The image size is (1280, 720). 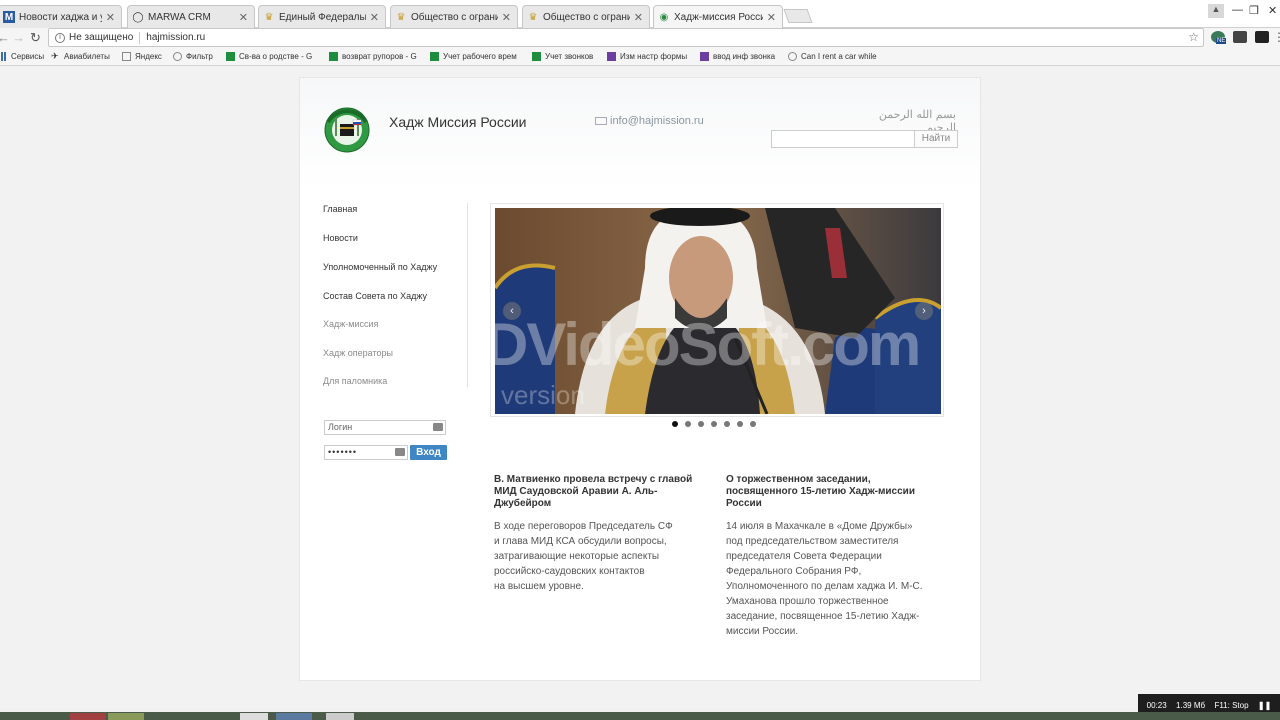 I want to click on bookmark-item: возврат рупоров - G, so click(x=373, y=56).